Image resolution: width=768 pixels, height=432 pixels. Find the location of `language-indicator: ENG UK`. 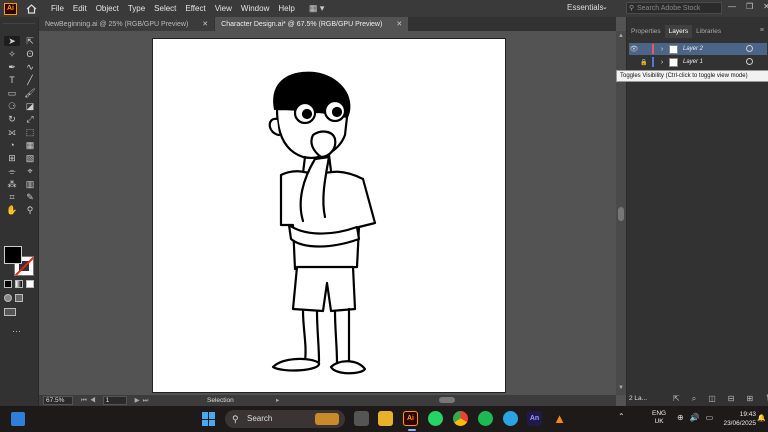

language-indicator: ENG UK is located at coordinates (659, 418).